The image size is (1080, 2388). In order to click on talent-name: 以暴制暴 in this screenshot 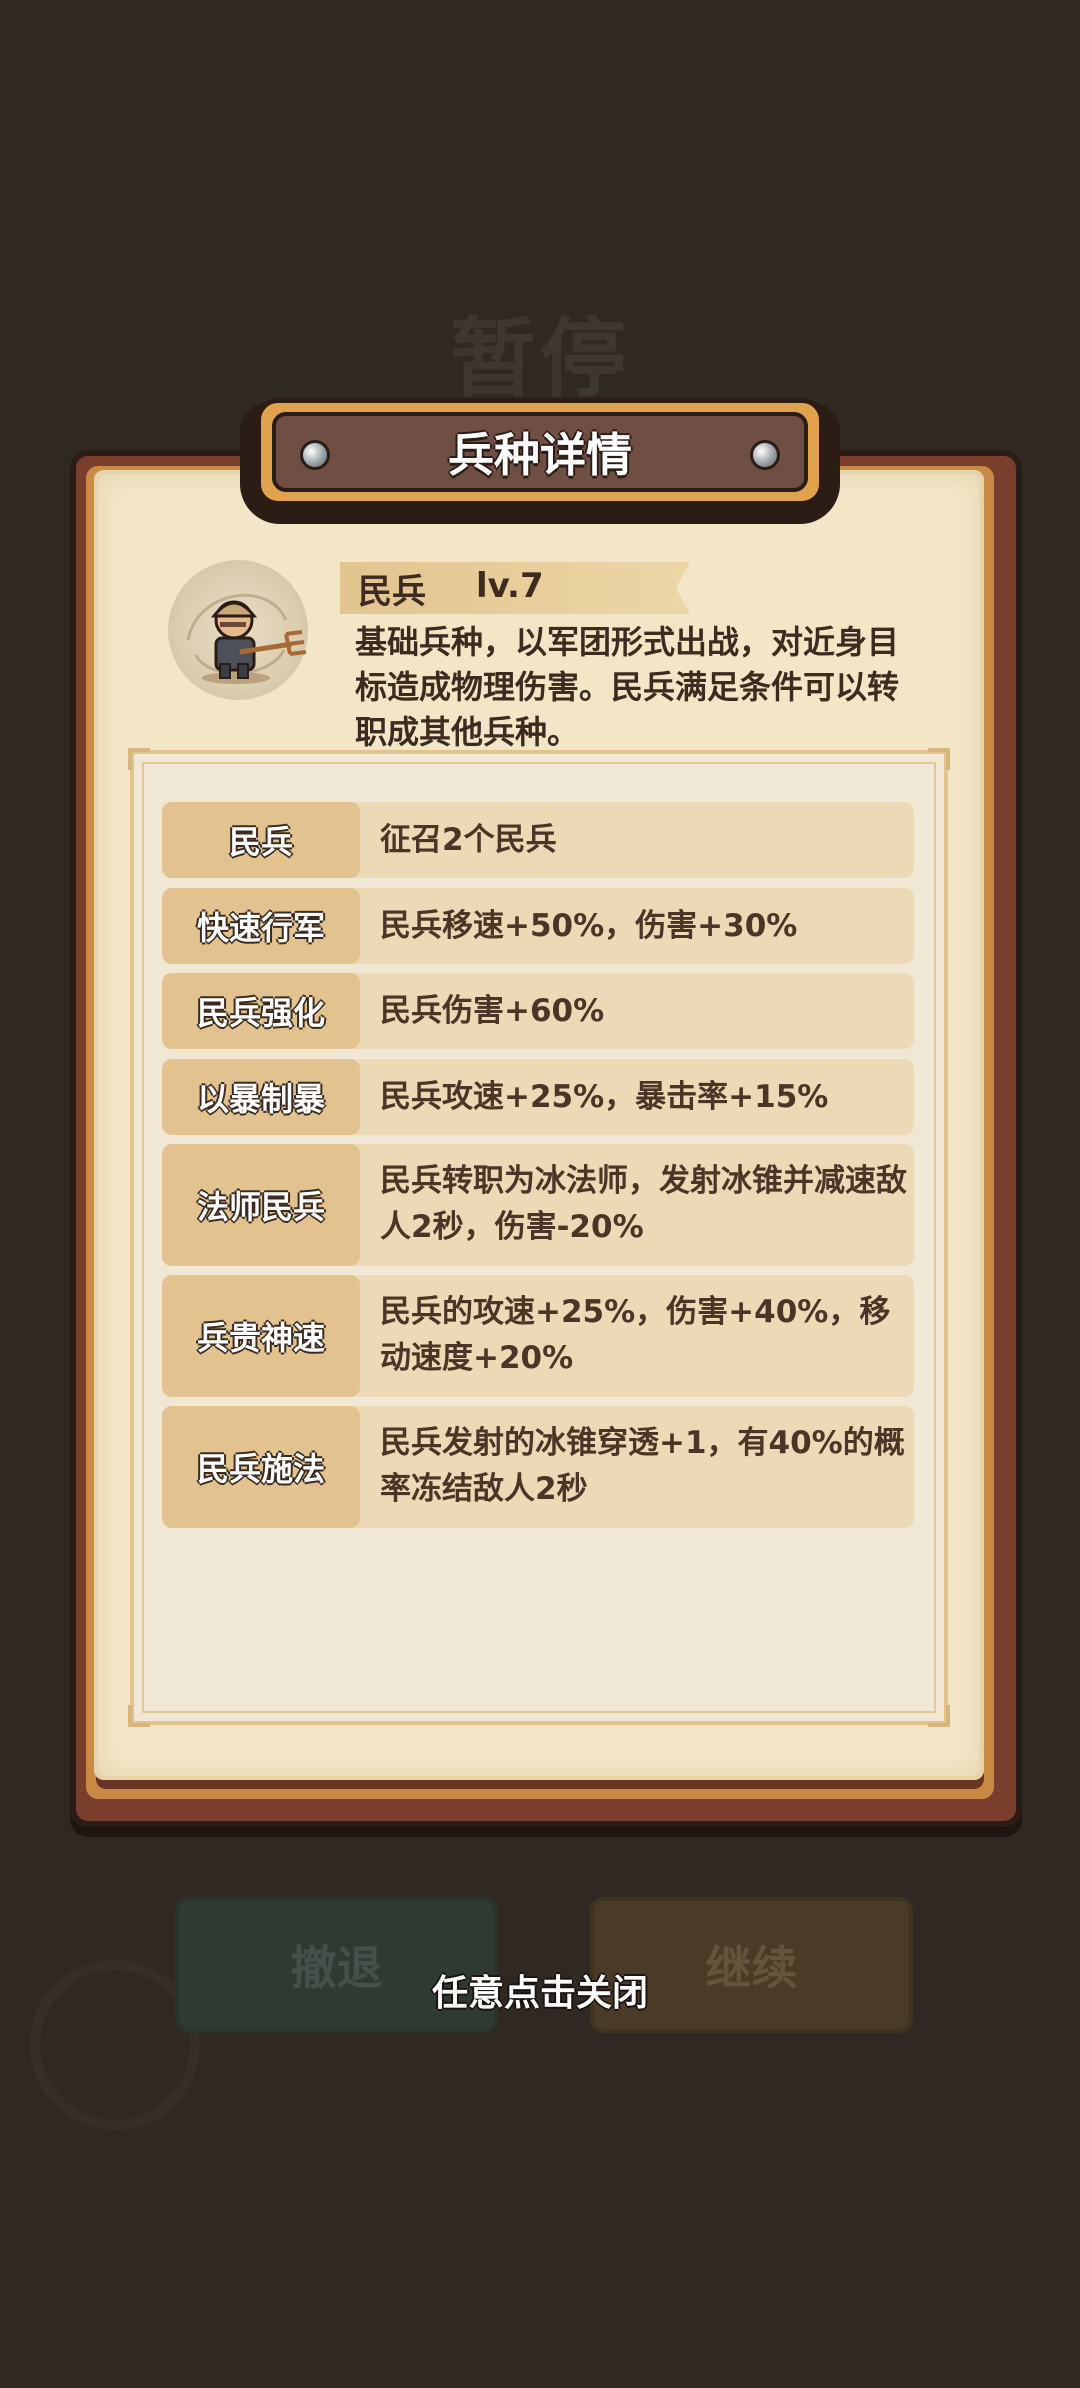, I will do `click(260, 1099)`.